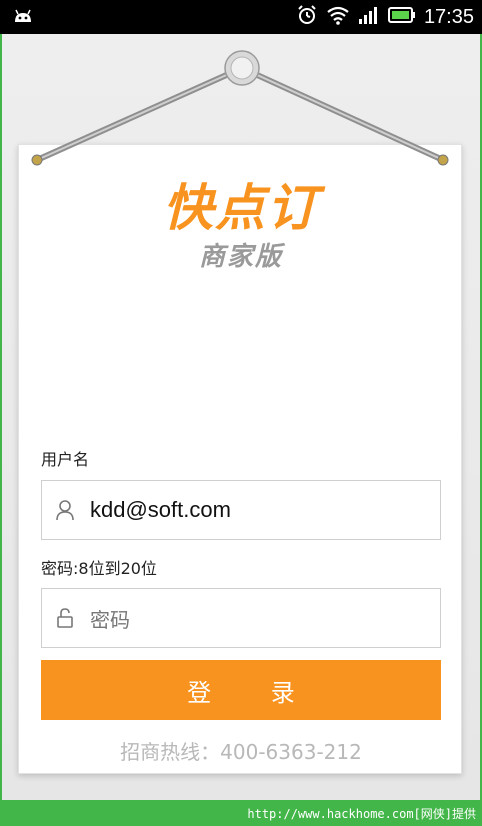  I want to click on alarm-icon, so click(307, 17).